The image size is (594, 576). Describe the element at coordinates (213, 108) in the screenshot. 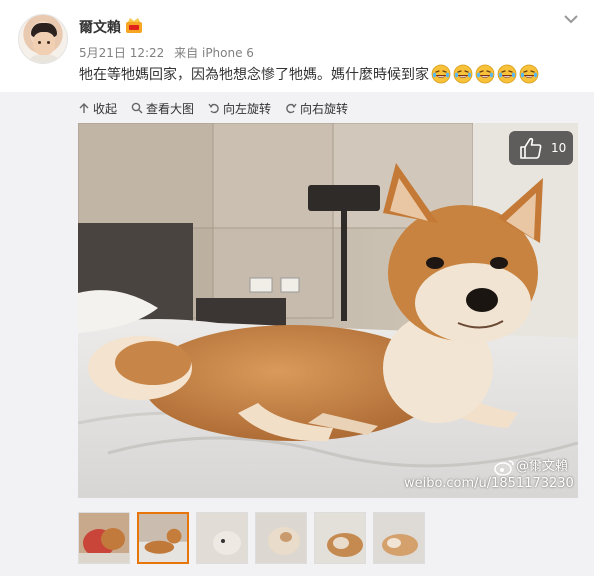

I see `rotate-left-icon` at that location.